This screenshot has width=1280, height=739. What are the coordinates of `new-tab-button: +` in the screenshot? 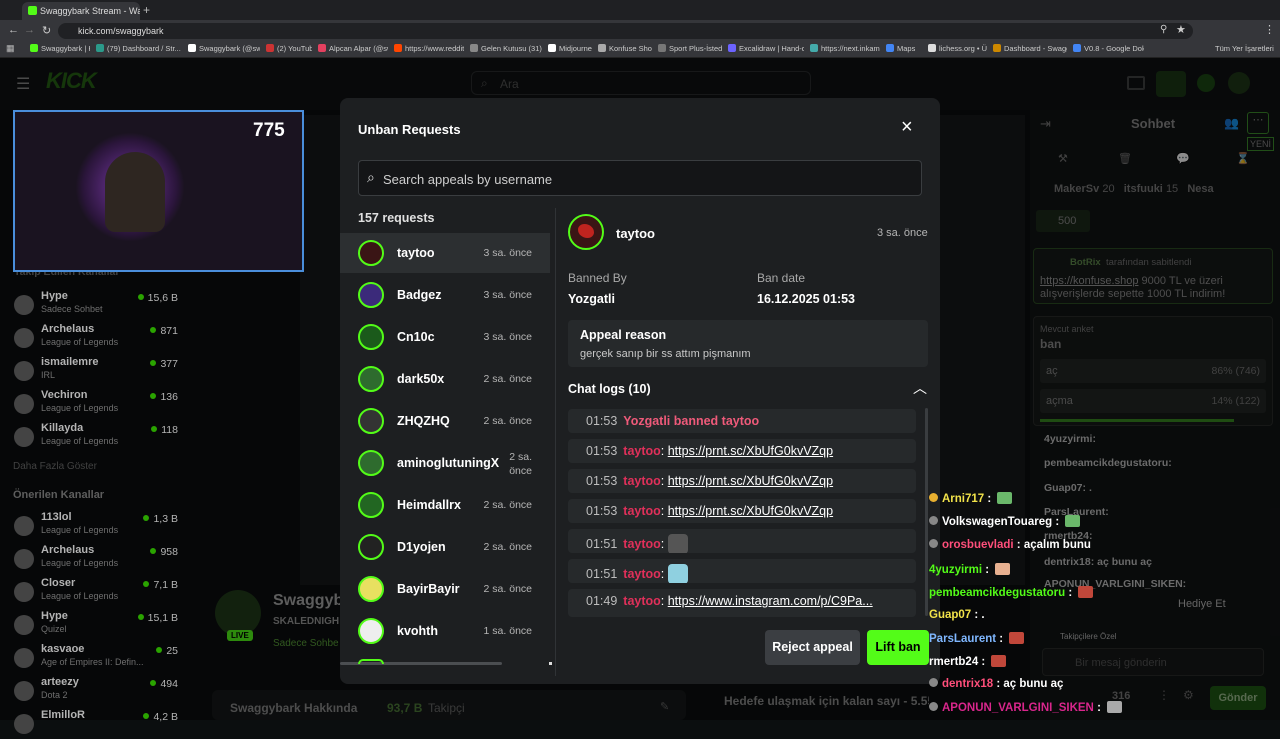 It's located at (146, 10).